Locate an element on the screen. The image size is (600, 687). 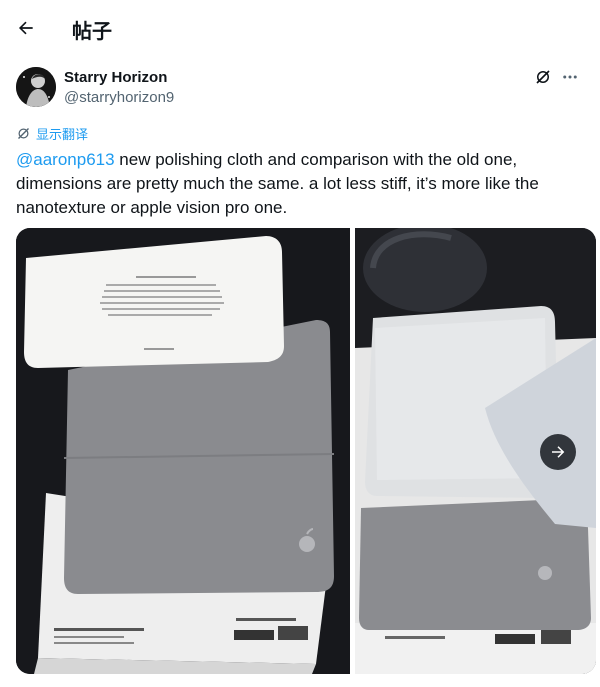
arrow-right-icon is located at coordinates (558, 452).